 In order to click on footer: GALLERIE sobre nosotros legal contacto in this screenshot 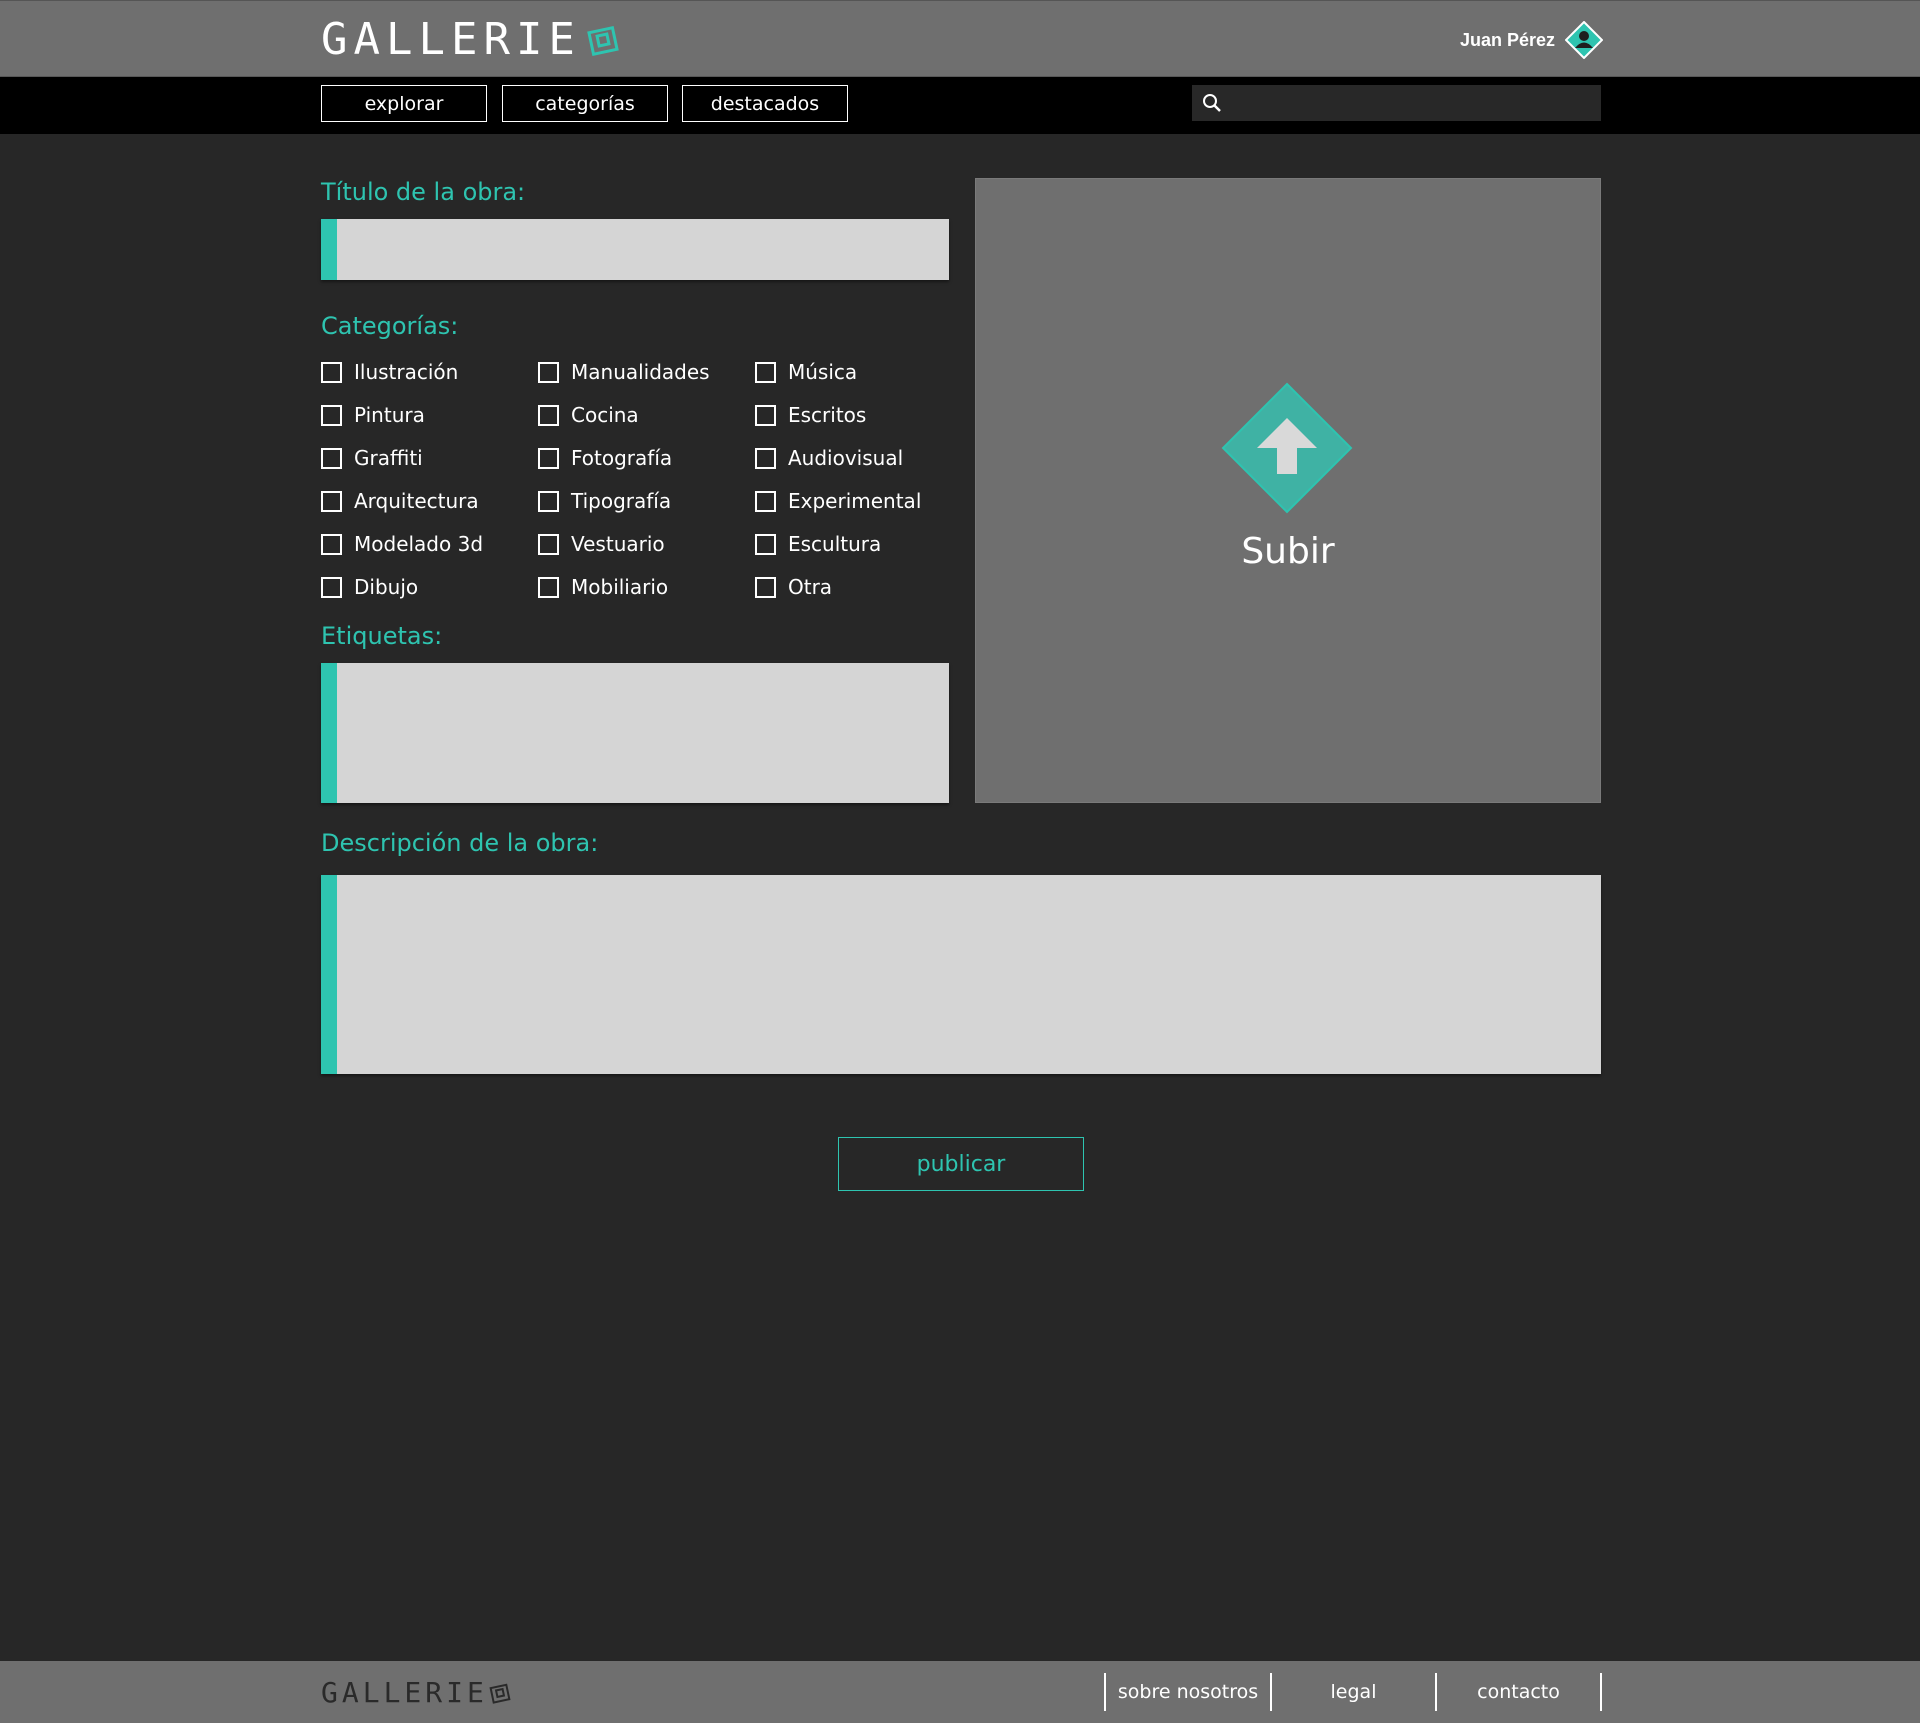, I will do `click(960, 1692)`.